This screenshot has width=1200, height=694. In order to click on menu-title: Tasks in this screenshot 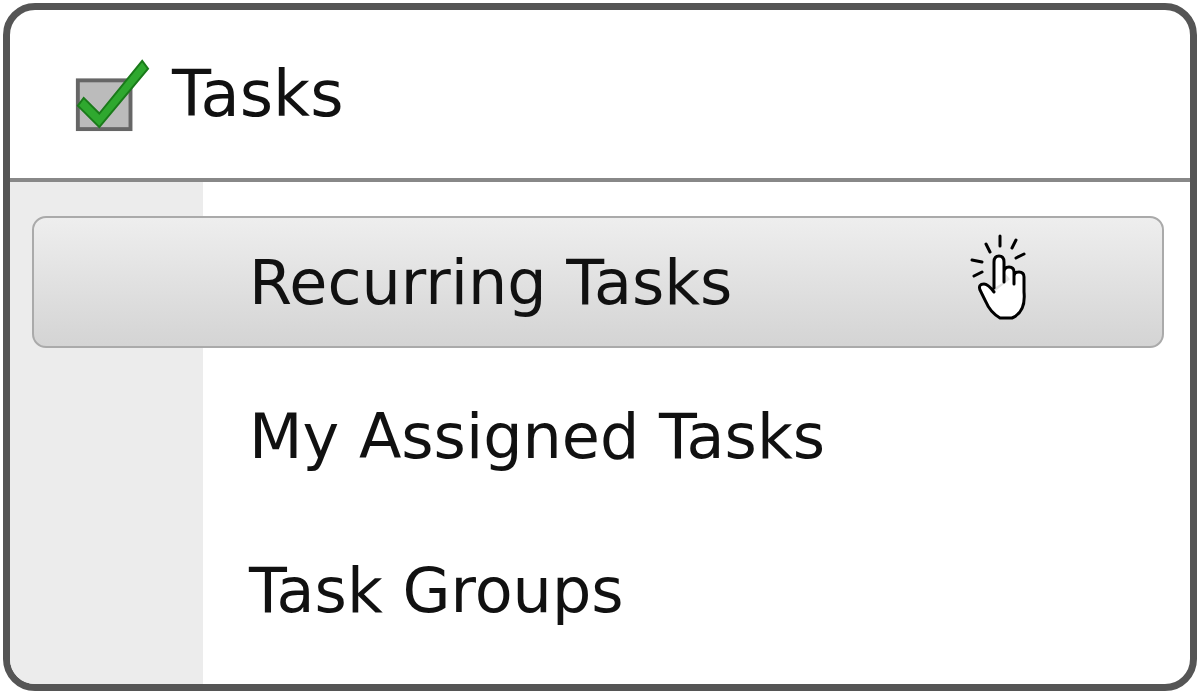, I will do `click(258, 94)`.